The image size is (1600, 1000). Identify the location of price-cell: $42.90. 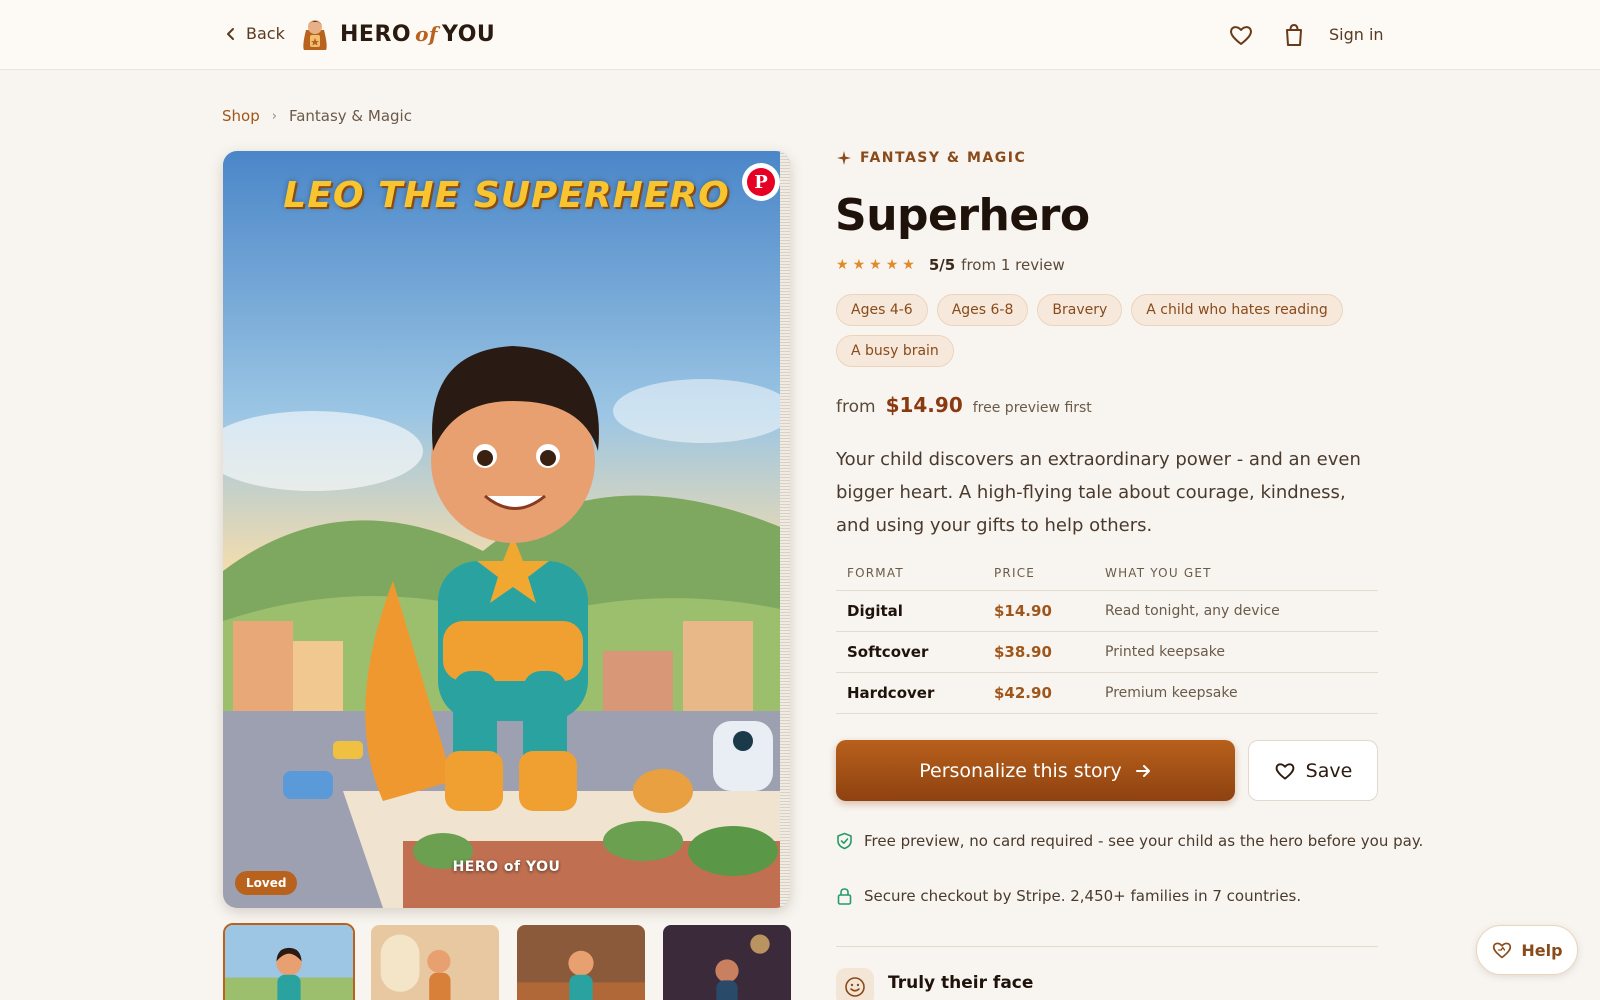
(1038, 693).